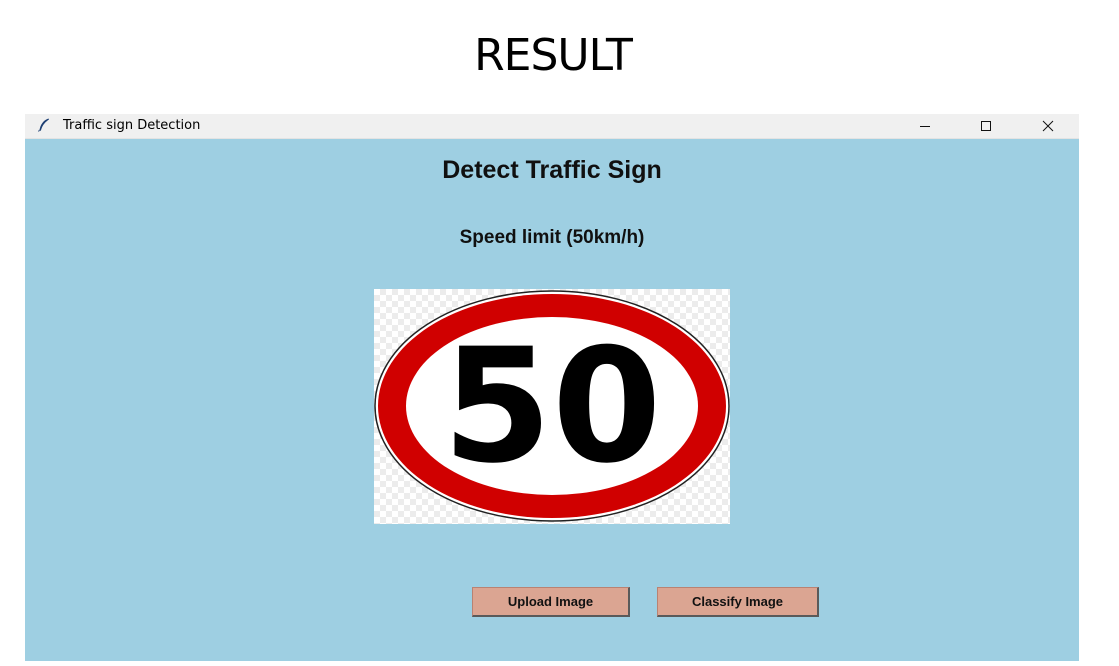 The height and width of the screenshot is (666, 1119). I want to click on page-heading: Detect Traffic Sign, so click(552, 170).